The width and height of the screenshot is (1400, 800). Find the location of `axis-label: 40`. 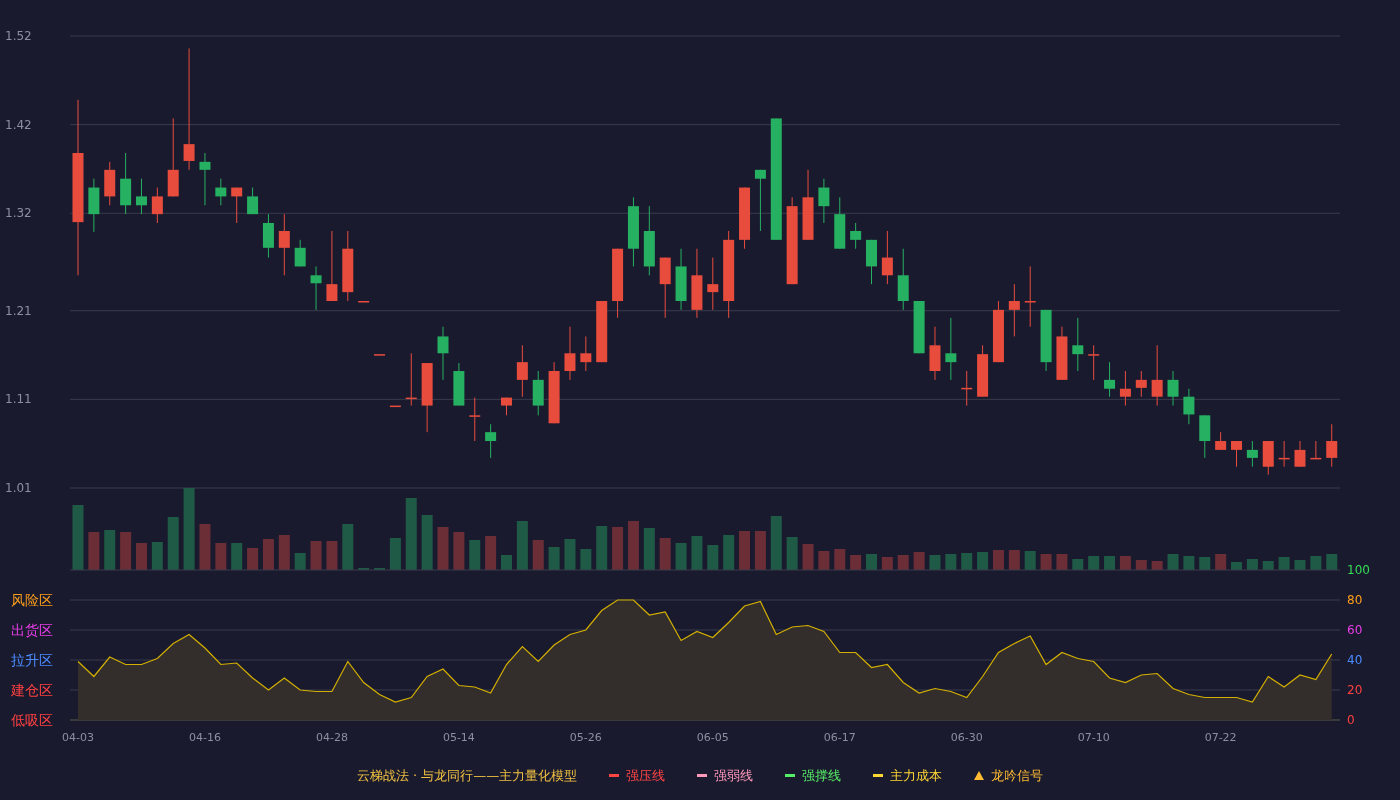

axis-label: 40 is located at coordinates (1355, 660).